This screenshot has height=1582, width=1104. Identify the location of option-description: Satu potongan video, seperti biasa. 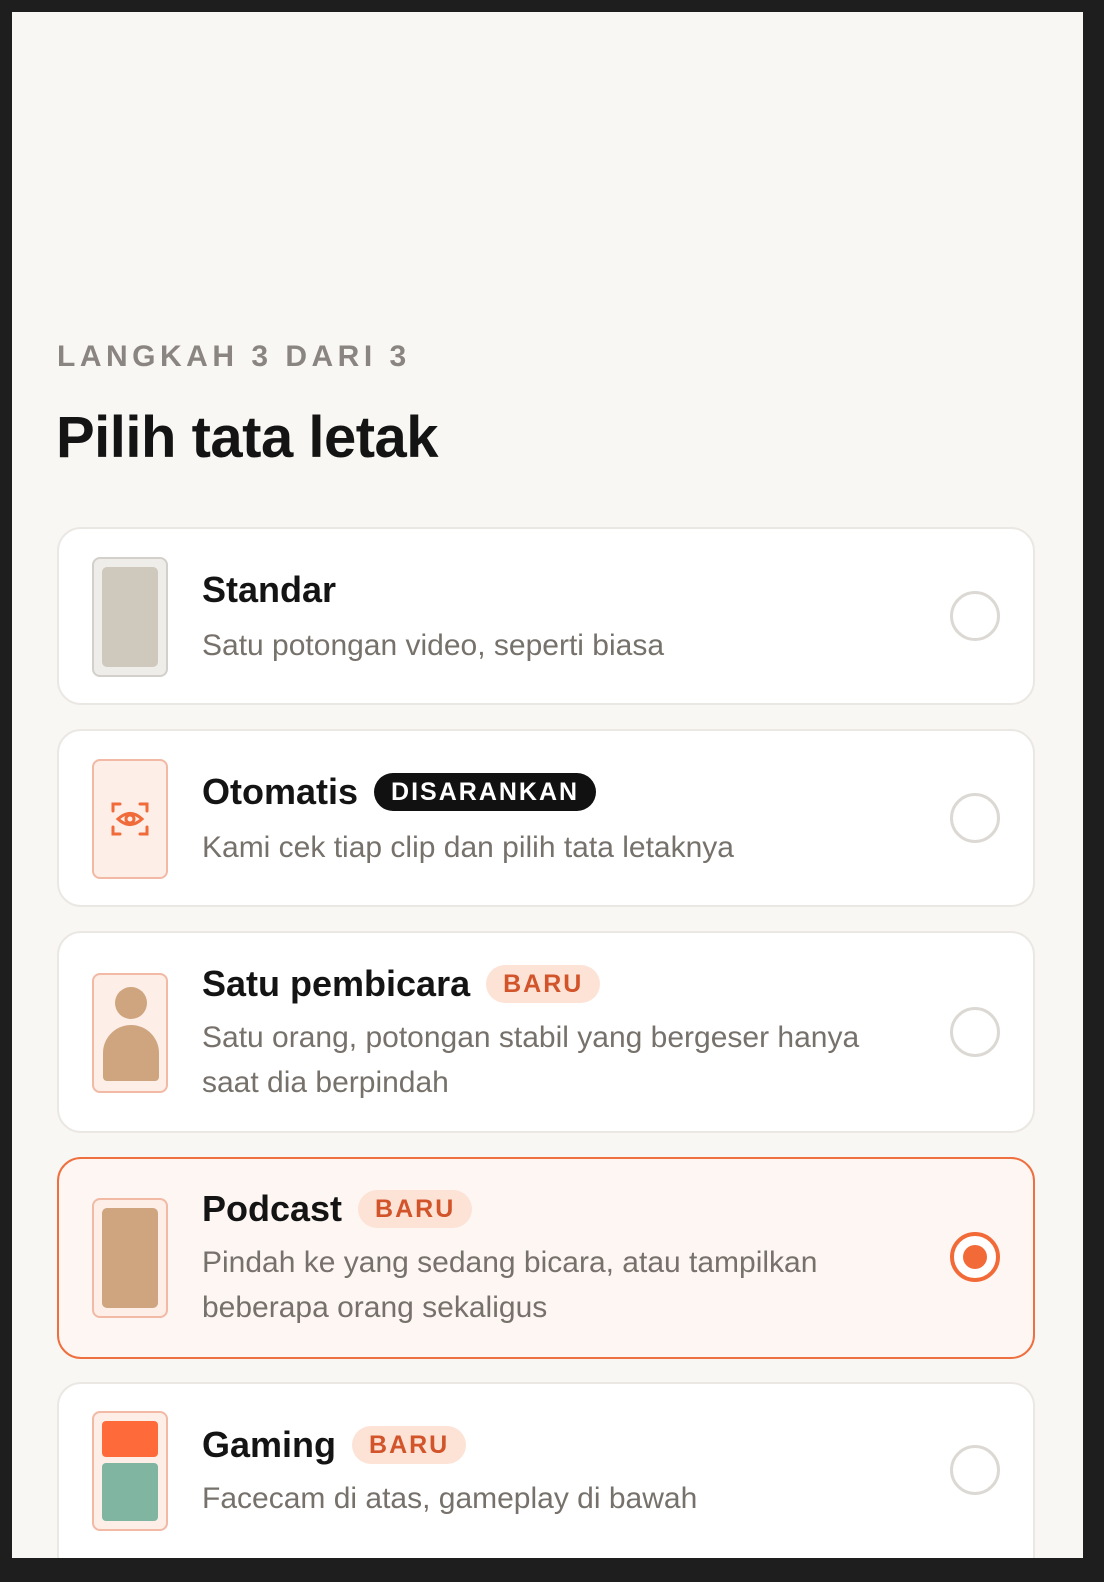
(433, 645).